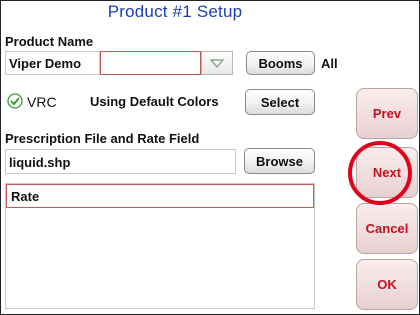 Image resolution: width=420 pixels, height=315 pixels. What do you see at coordinates (120, 161) in the screenshot?
I see `prescription-file-field: liquid.shp` at bounding box center [120, 161].